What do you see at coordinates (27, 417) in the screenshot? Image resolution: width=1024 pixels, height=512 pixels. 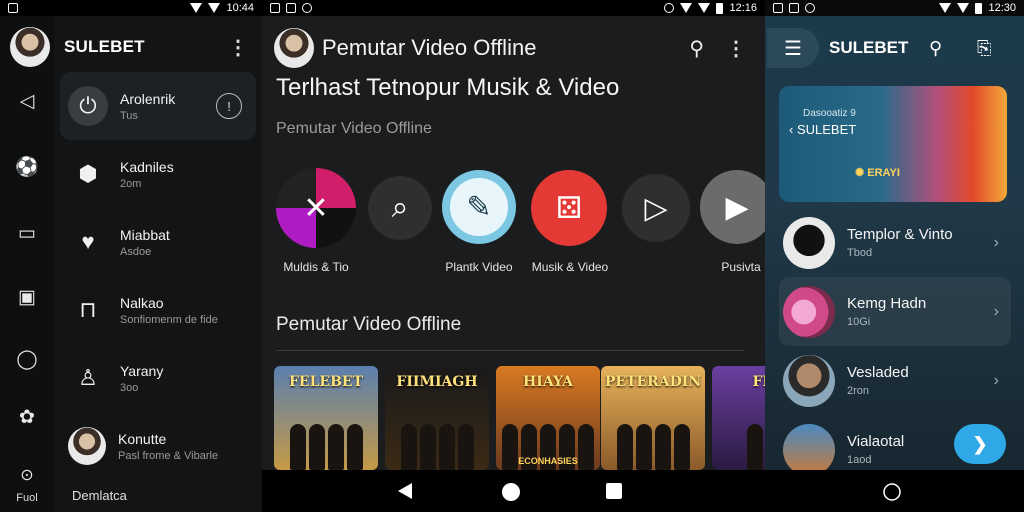 I see `flower-icon: ✿` at bounding box center [27, 417].